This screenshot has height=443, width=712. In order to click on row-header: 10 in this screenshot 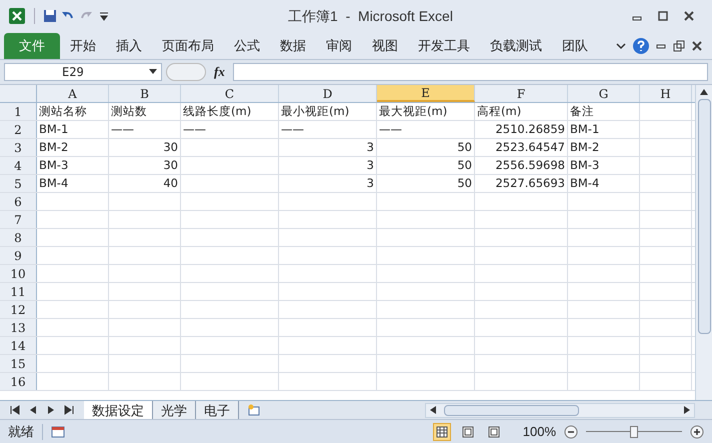, I will do `click(18, 273)`.